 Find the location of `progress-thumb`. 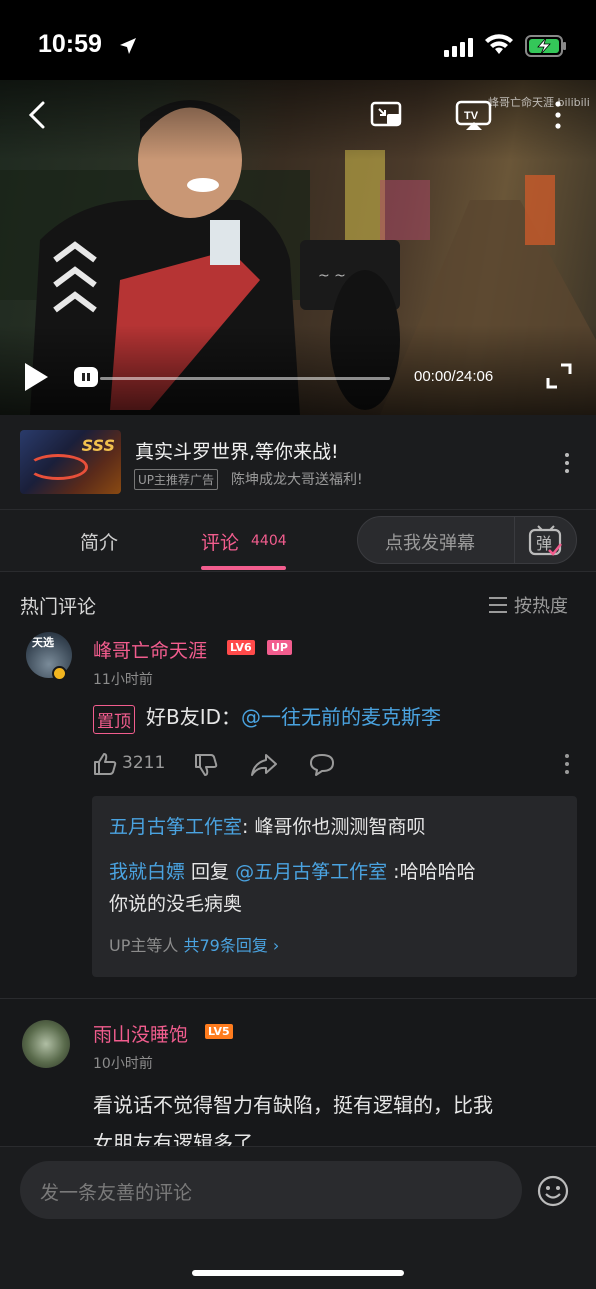

progress-thumb is located at coordinates (86, 377).